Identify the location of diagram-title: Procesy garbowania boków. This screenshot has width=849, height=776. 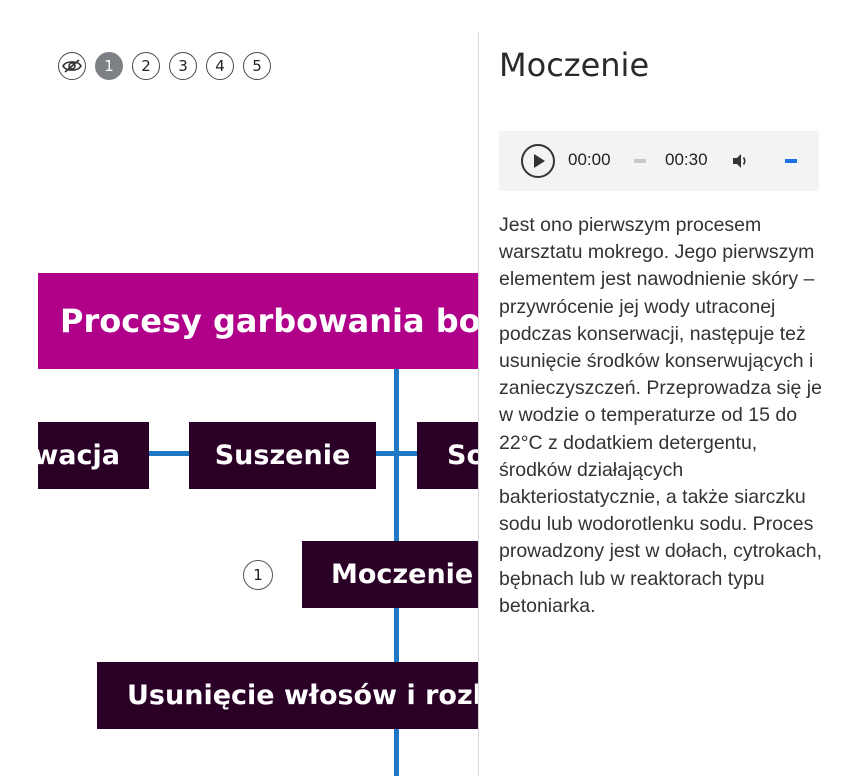
(258, 321).